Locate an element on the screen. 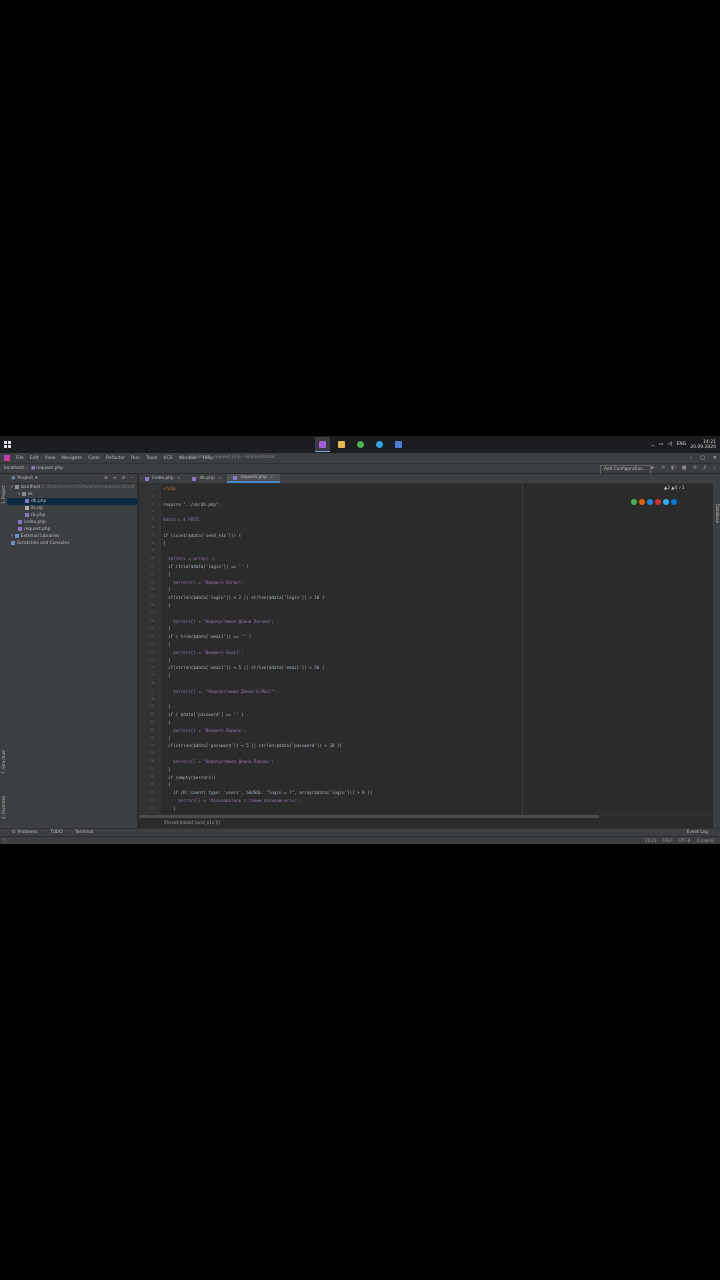 The height and width of the screenshot is (1280, 720). menu-vcs: VCS is located at coordinates (167, 458).